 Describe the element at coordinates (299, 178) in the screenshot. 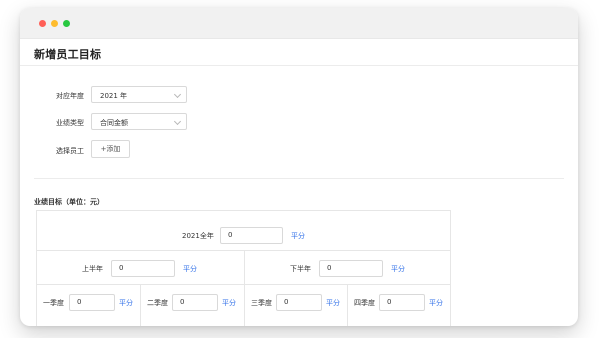

I see `section-divider` at that location.